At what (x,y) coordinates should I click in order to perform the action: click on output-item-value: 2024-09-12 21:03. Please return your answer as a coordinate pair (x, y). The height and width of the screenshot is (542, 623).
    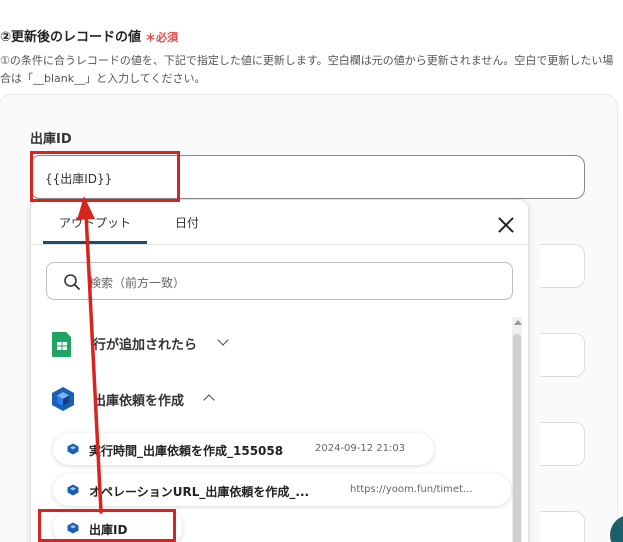
    Looking at the image, I should click on (360, 448).